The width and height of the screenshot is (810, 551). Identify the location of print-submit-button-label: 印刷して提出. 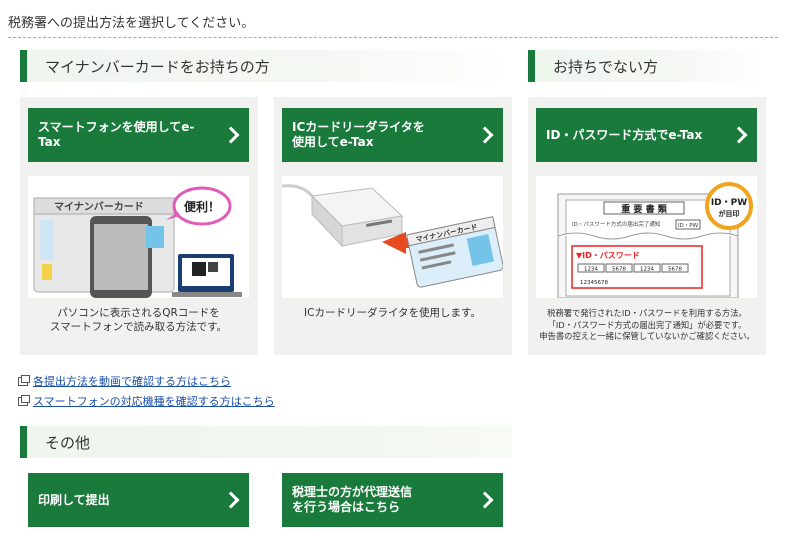
(74, 499).